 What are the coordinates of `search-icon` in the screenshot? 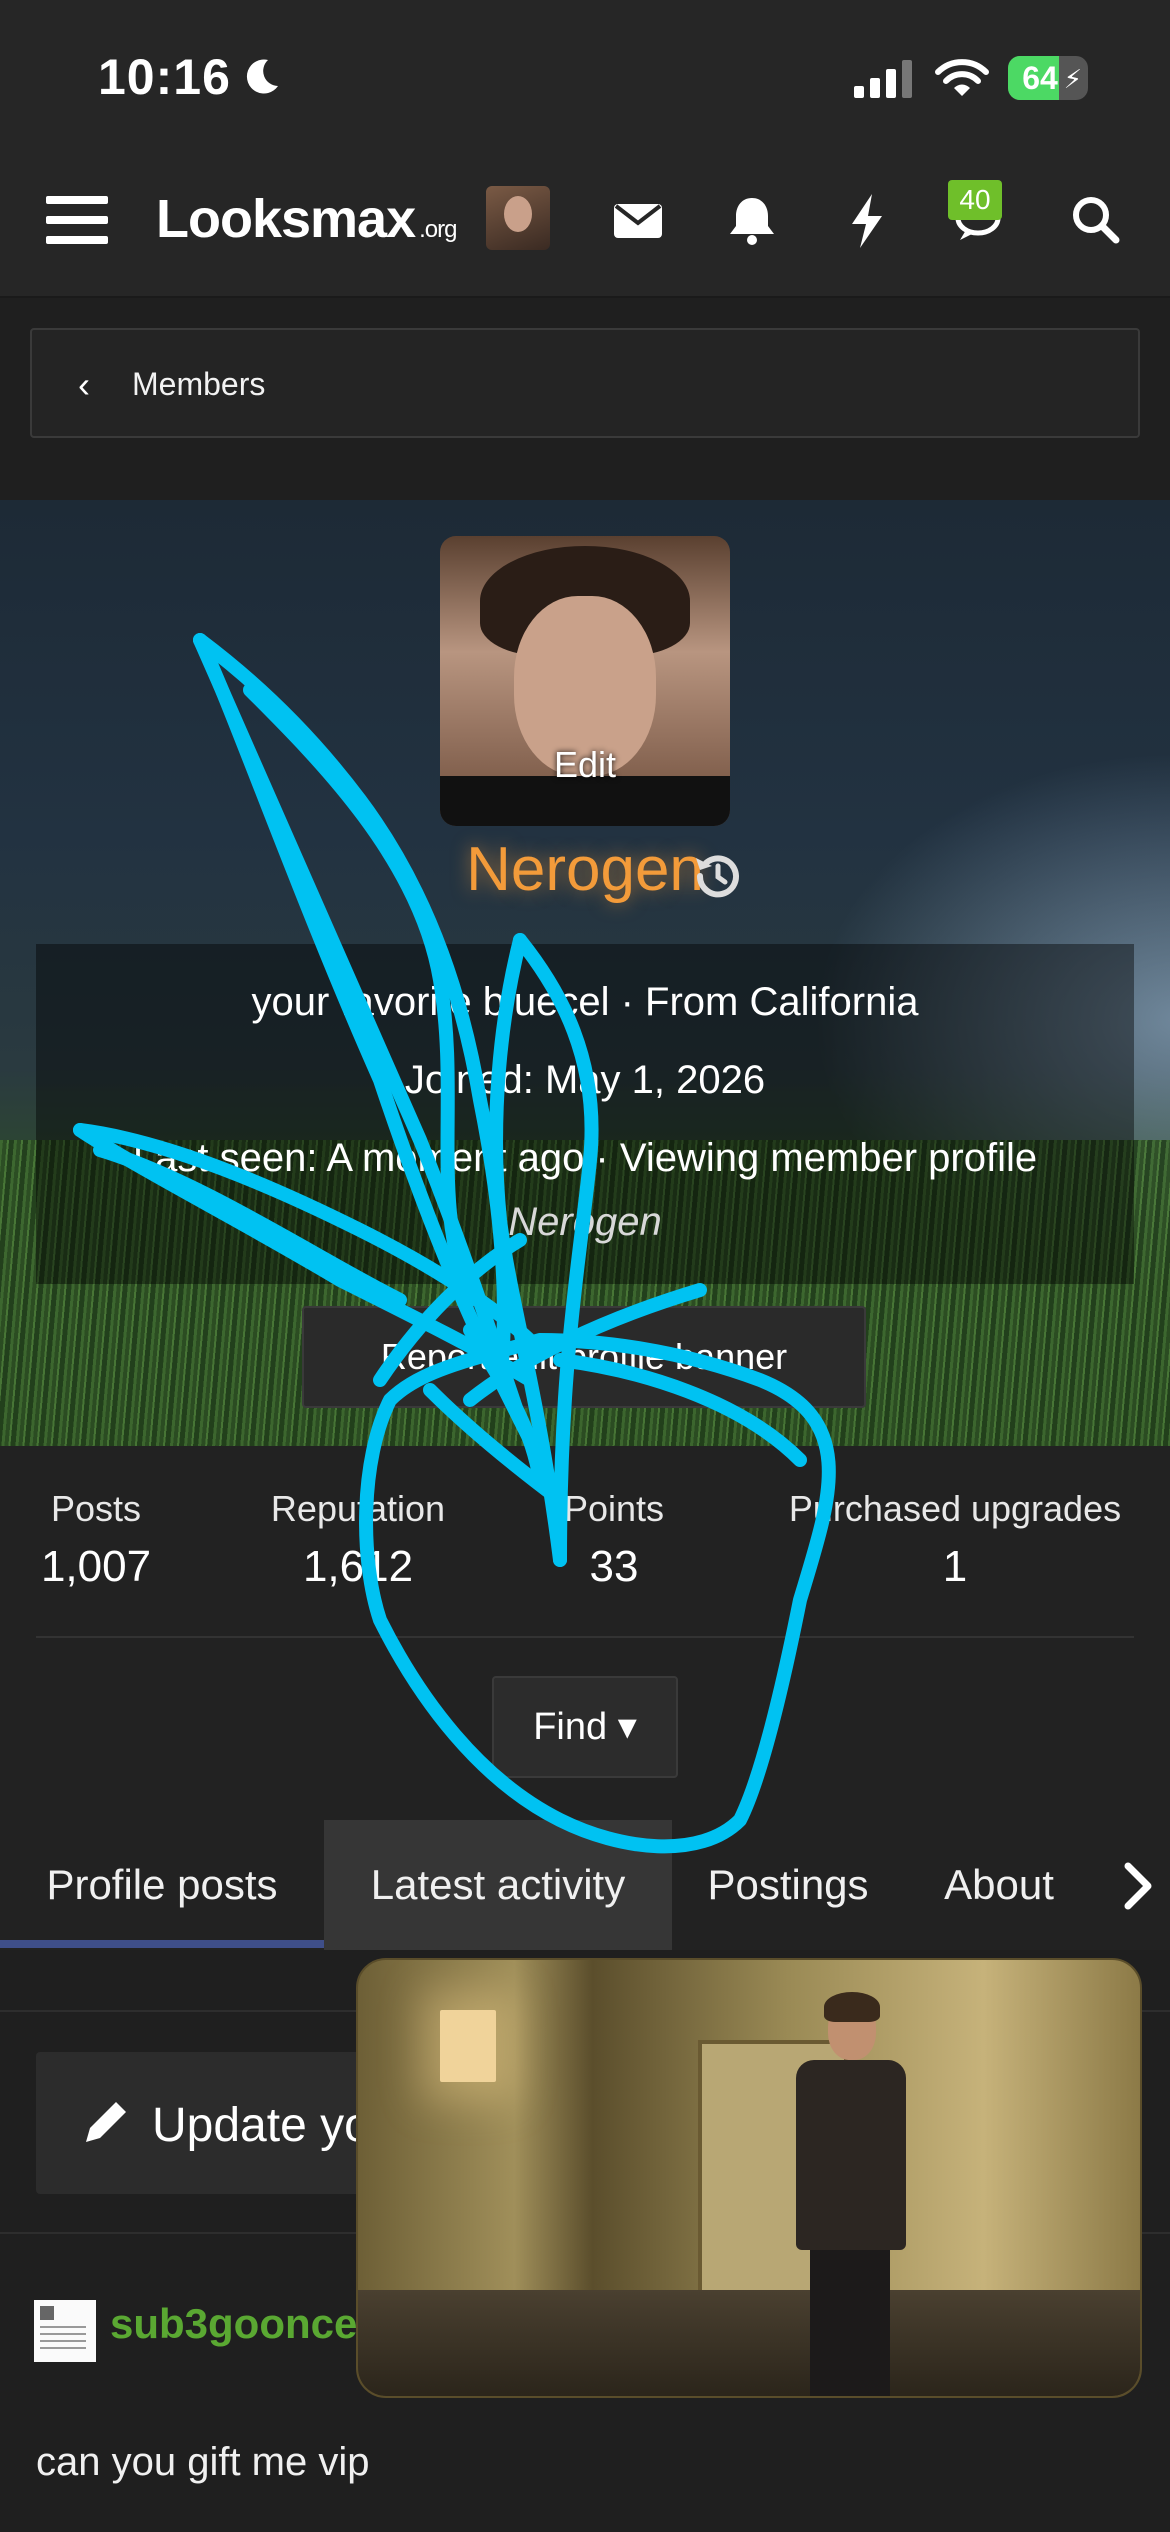 It's located at (1096, 220).